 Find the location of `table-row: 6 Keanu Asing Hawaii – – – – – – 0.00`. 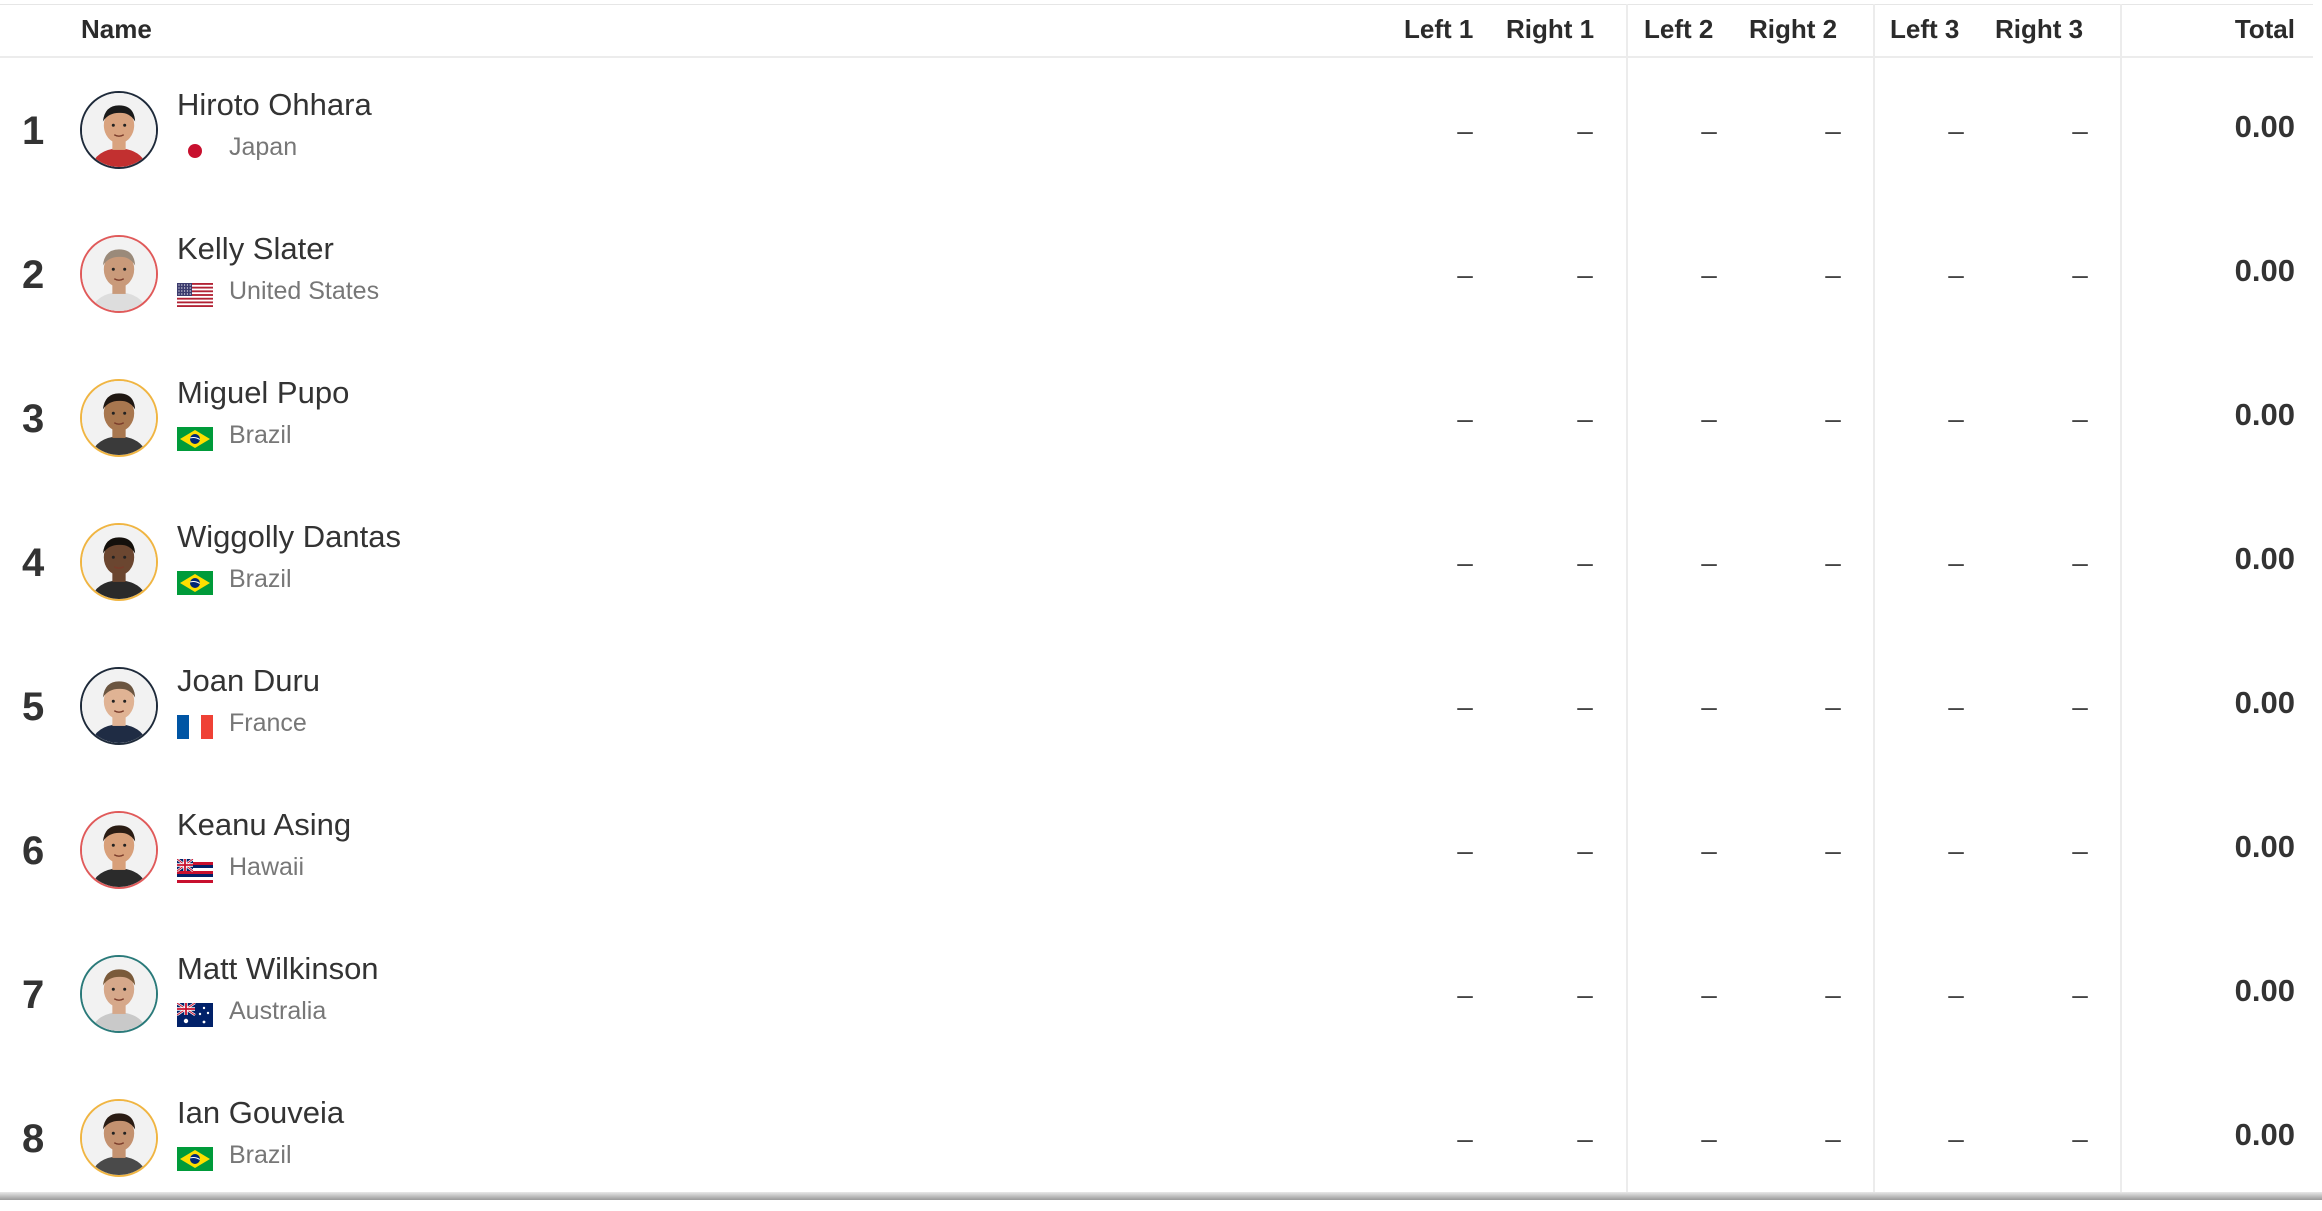

table-row: 6 Keanu Asing Hawaii – – – – – – 0.00 is located at coordinates (1156, 851).